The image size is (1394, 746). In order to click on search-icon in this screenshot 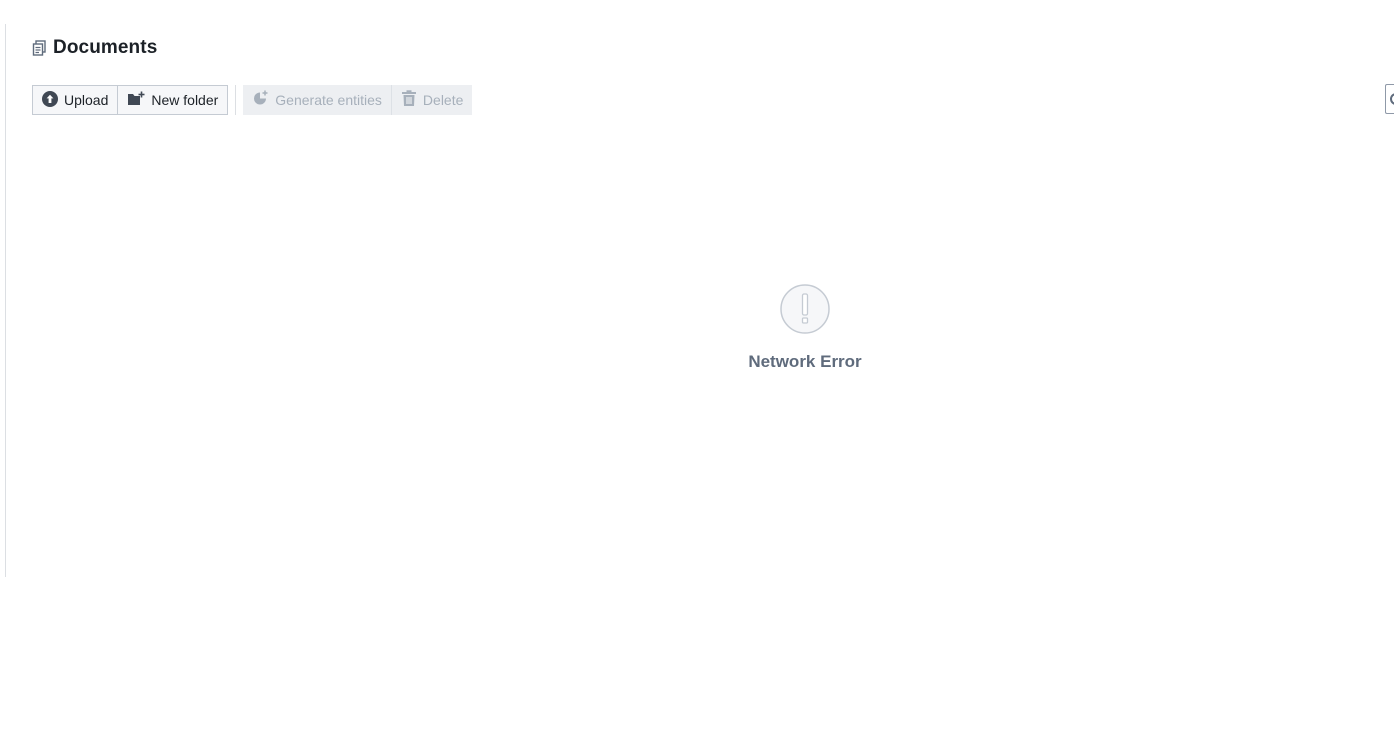, I will do `click(1392, 99)`.